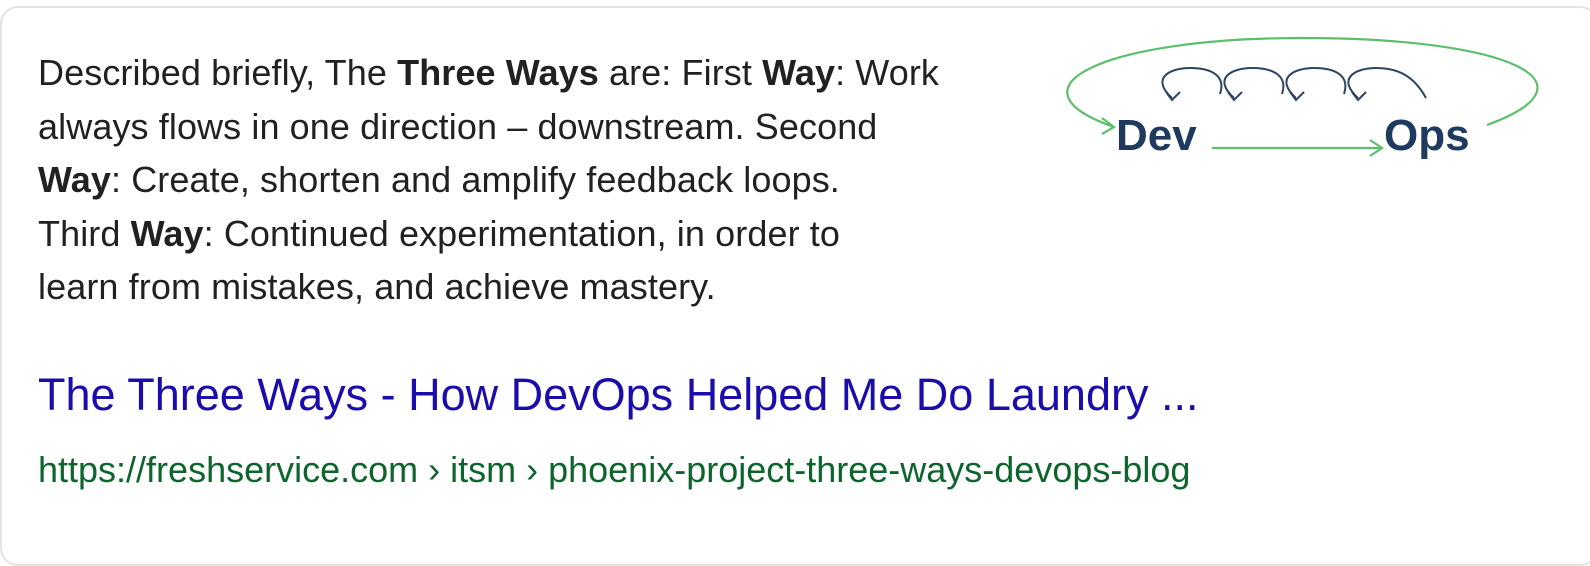  What do you see at coordinates (1294, 84) in the screenshot?
I see `iteration-loops-icon` at bounding box center [1294, 84].